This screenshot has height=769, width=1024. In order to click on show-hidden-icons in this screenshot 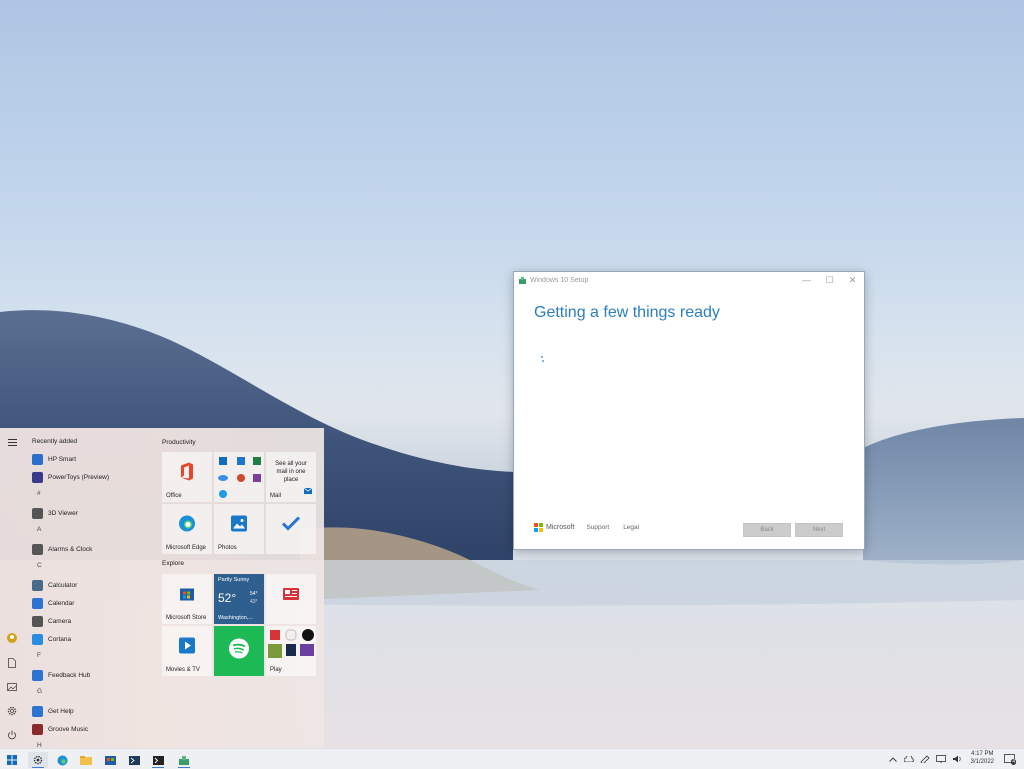, I will do `click(893, 759)`.